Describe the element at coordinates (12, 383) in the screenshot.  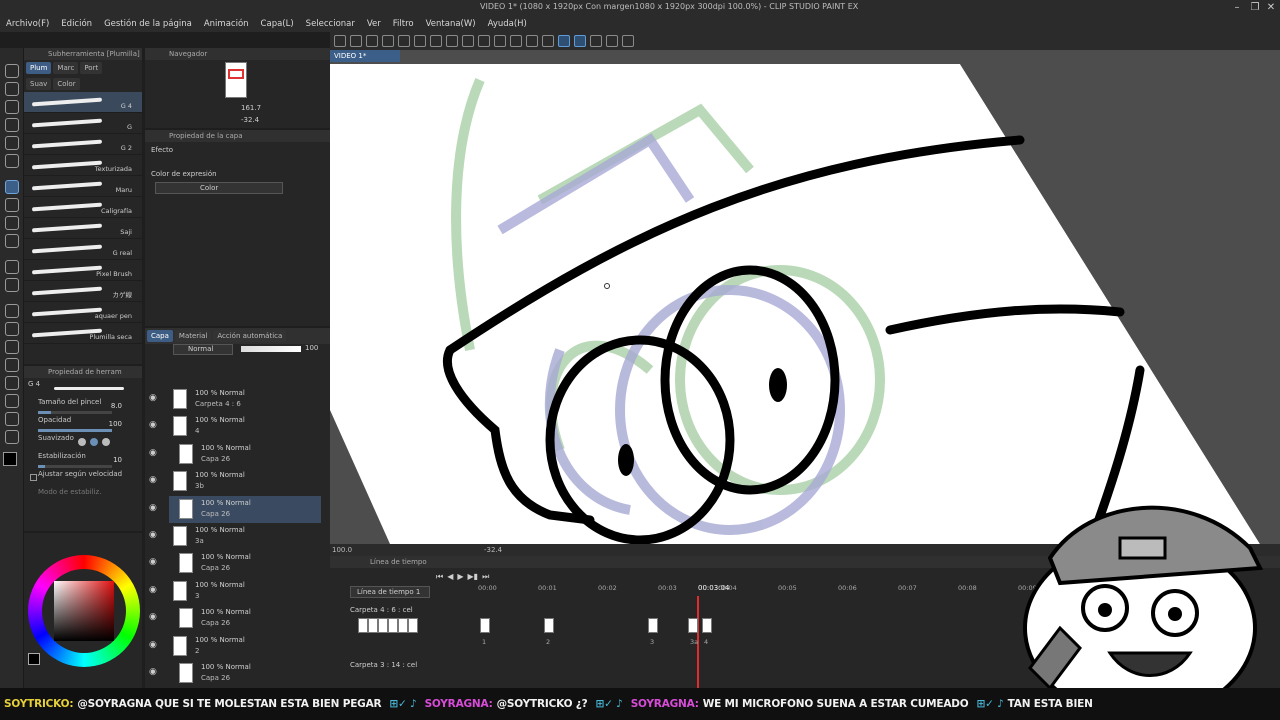
I see `ruler-tool-icon` at that location.